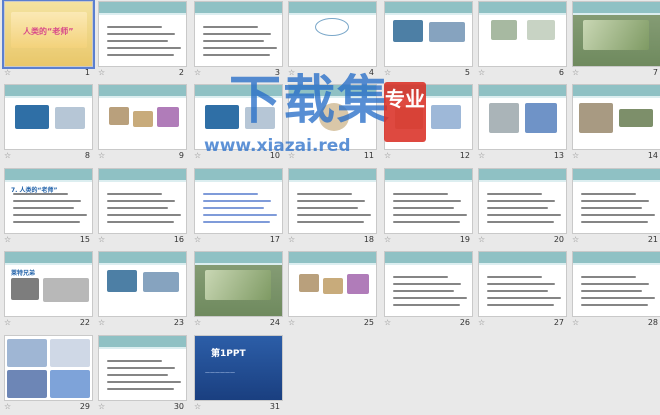 This screenshot has height=415, width=660. I want to click on slide-number: 22, so click(84, 322).